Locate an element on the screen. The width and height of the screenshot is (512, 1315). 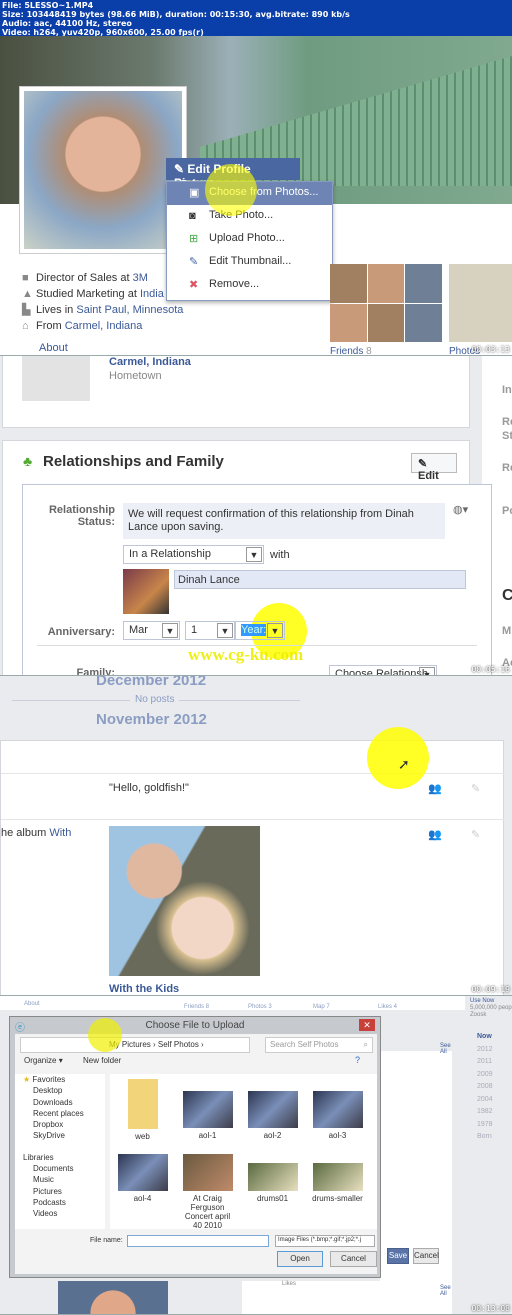
anniversary-year-select: Year: ▼ is located at coordinates (260, 630).